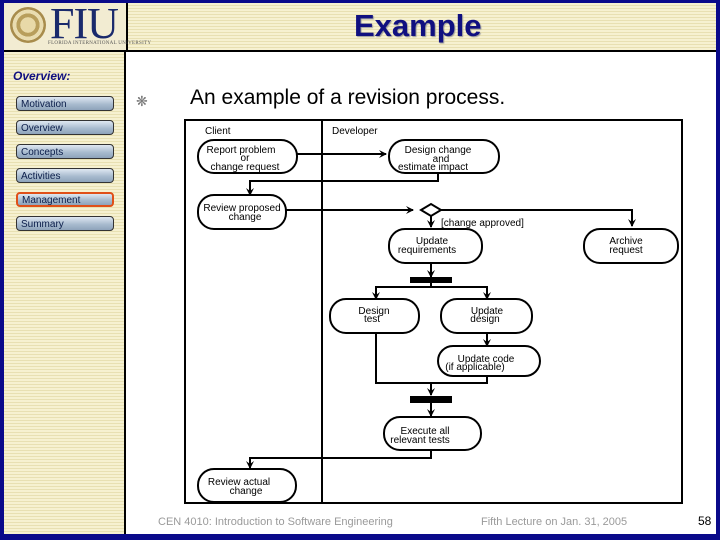 The width and height of the screenshot is (720, 540). I want to click on decision-node, so click(431, 210).